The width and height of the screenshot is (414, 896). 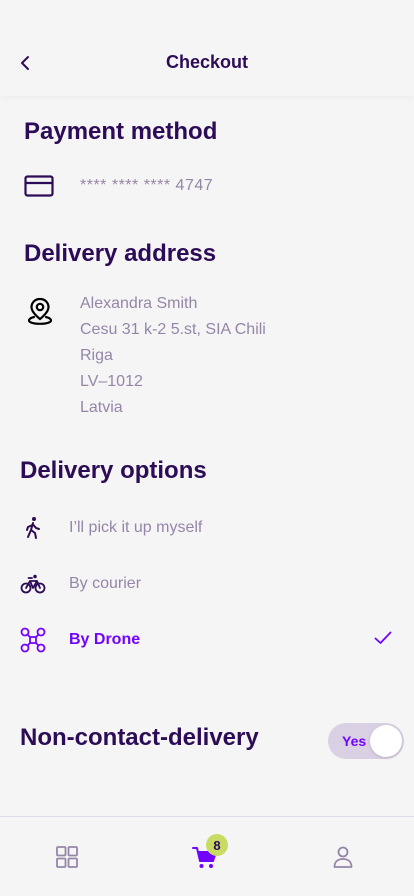 I want to click on location-pin-icon, so click(x=40, y=311).